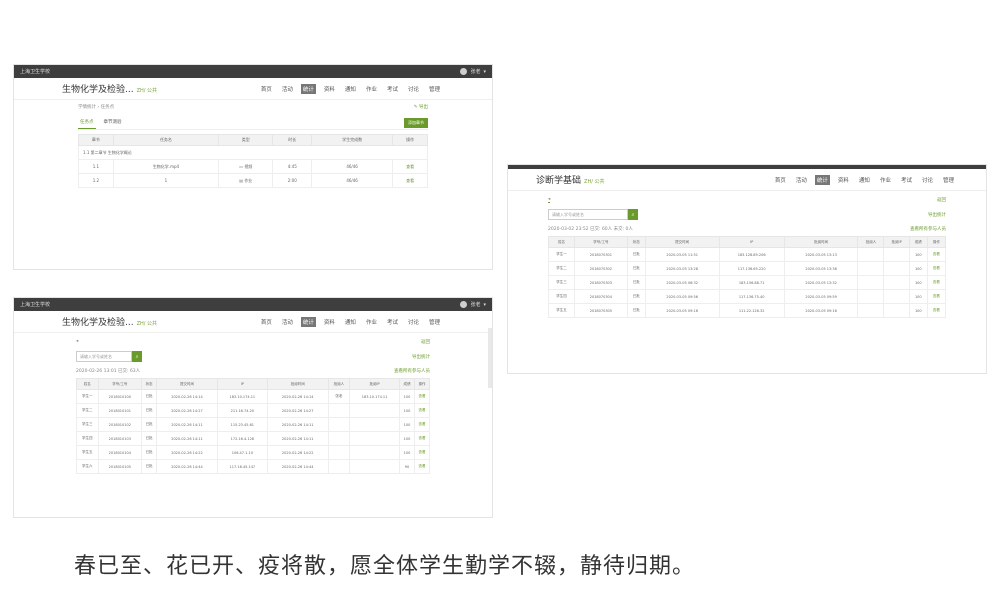 The height and width of the screenshot is (599, 1000). What do you see at coordinates (421, 107) in the screenshot?
I see `export-link: ✎ 导出` at bounding box center [421, 107].